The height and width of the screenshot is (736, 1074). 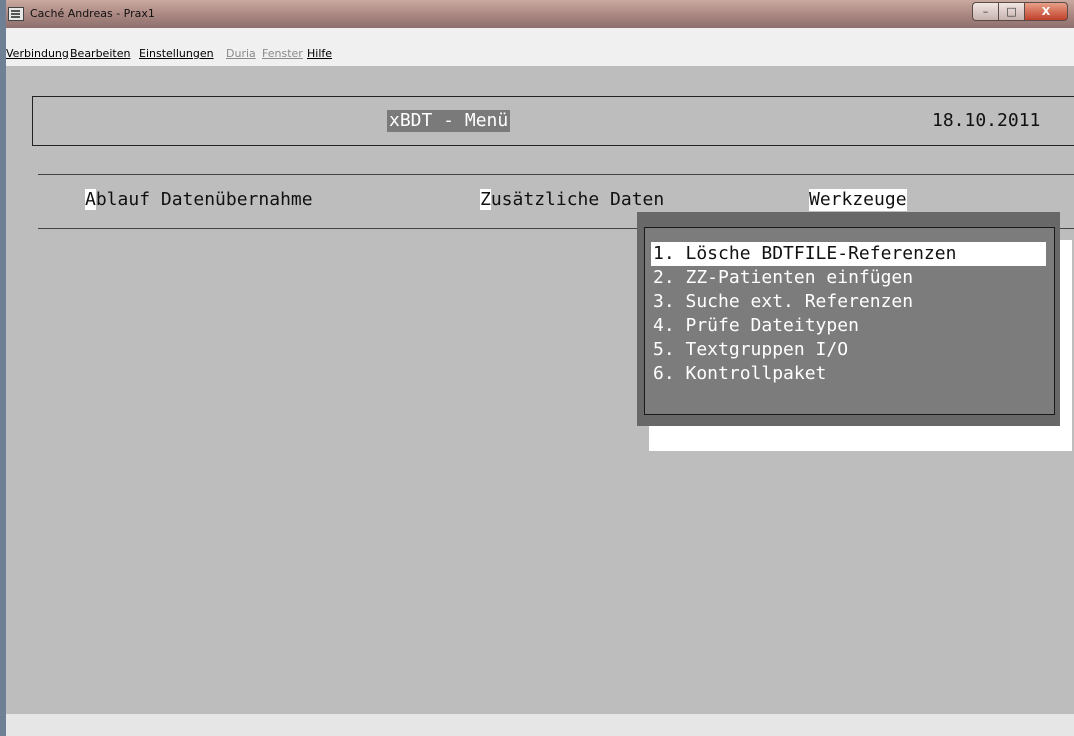 I want to click on menu-werkzeuge: Werkzeuge, so click(x=858, y=200).